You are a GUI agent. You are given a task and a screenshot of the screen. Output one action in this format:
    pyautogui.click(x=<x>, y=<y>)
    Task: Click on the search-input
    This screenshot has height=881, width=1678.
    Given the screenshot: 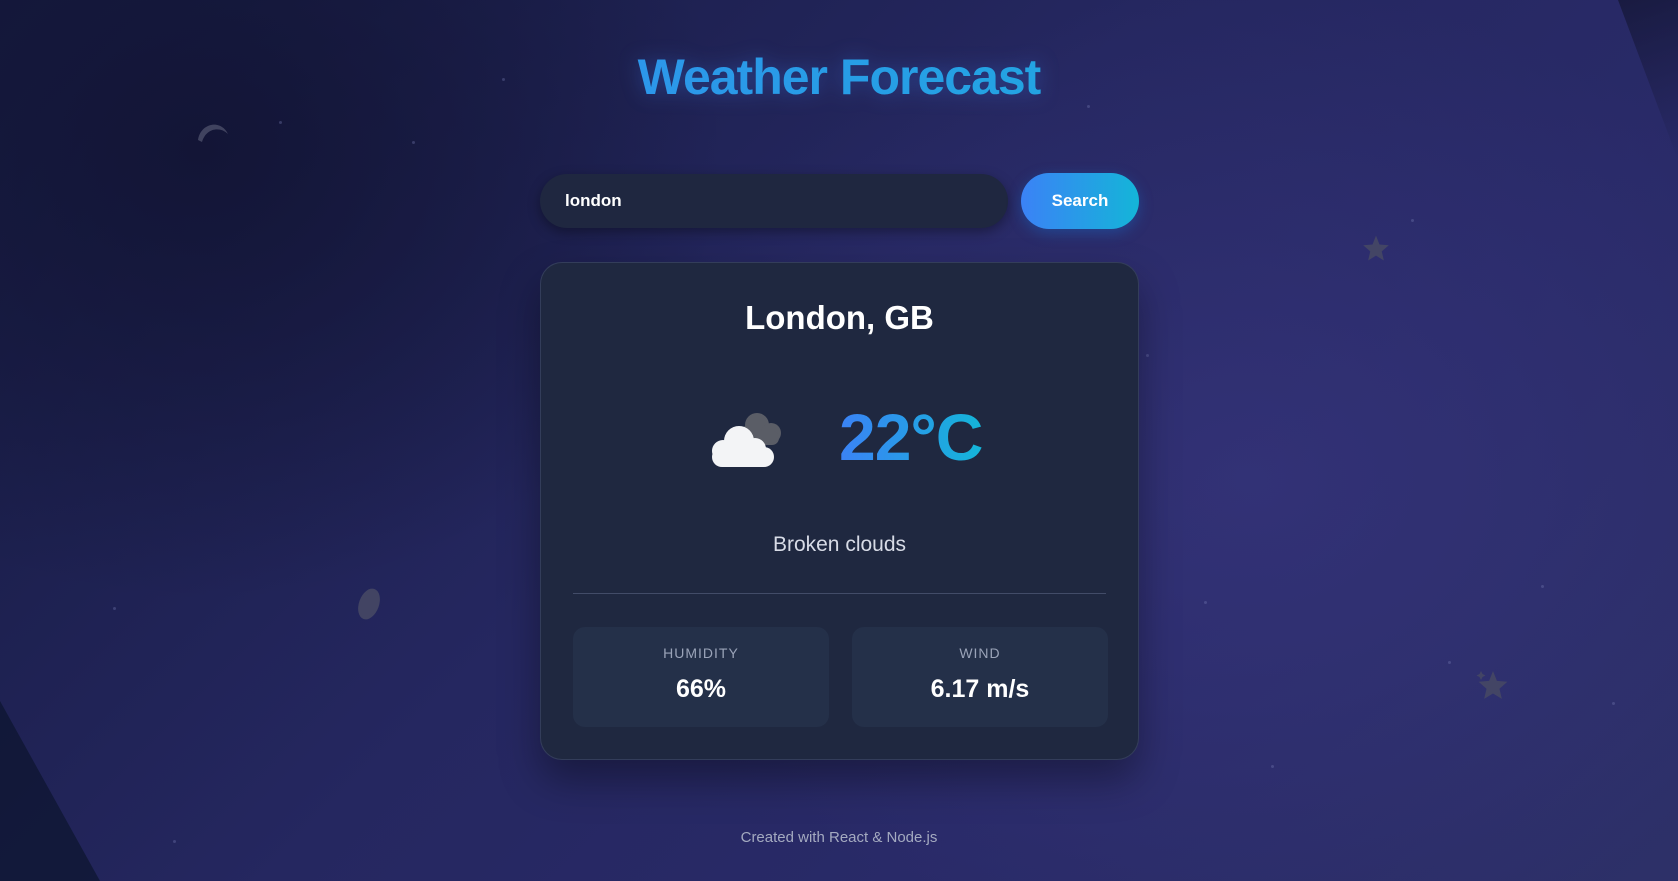 What is the action you would take?
    pyautogui.click(x=774, y=201)
    